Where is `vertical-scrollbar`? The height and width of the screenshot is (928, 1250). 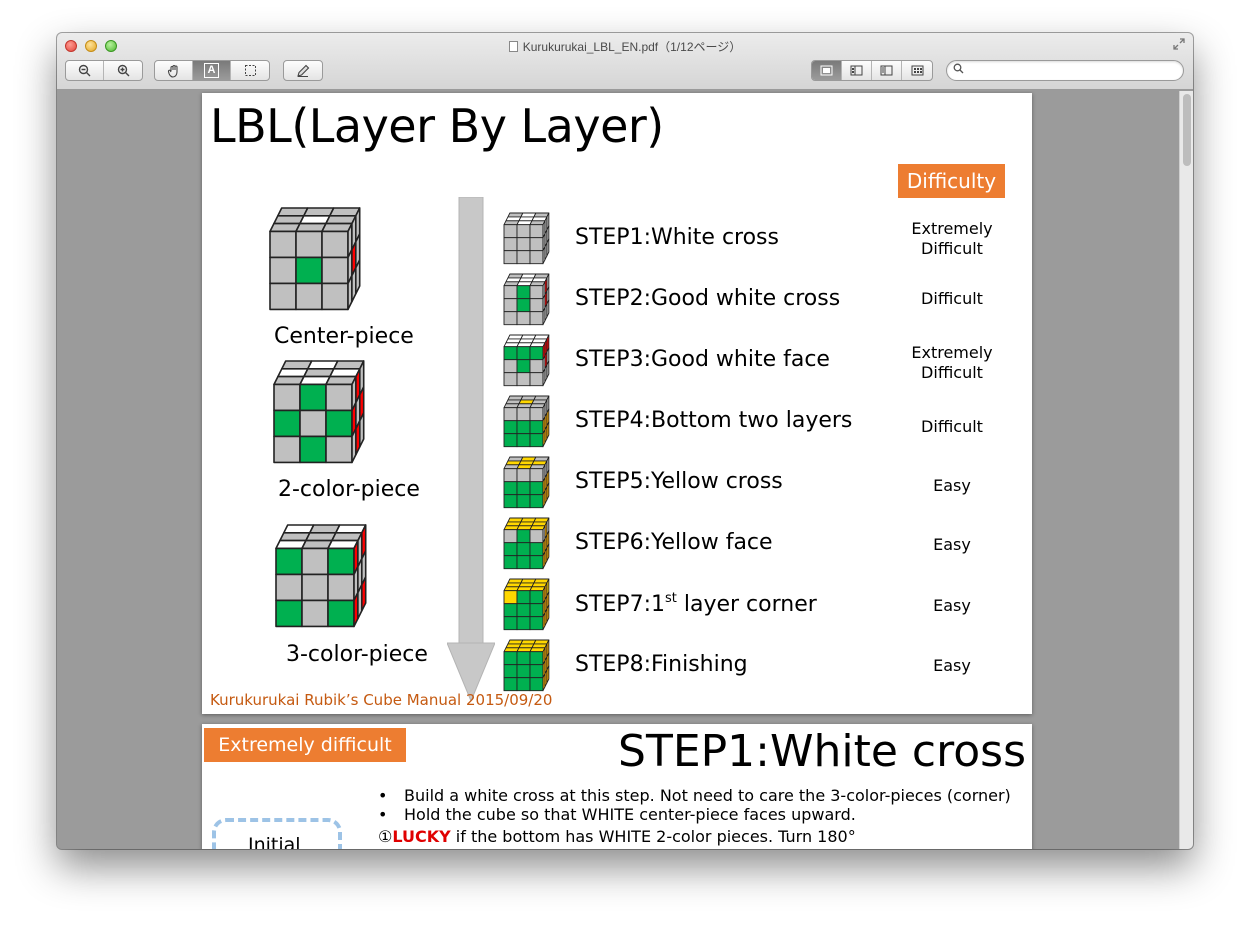 vertical-scrollbar is located at coordinates (1186, 470).